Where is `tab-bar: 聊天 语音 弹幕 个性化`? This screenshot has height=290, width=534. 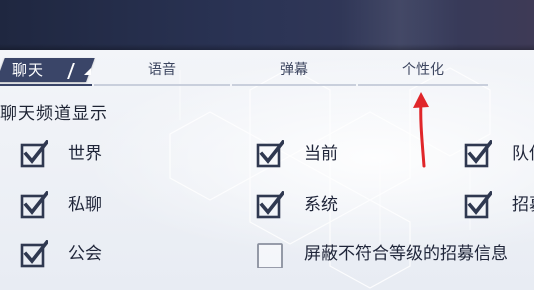 tab-bar: 聊天 语音 弹幕 个性化 is located at coordinates (267, 70).